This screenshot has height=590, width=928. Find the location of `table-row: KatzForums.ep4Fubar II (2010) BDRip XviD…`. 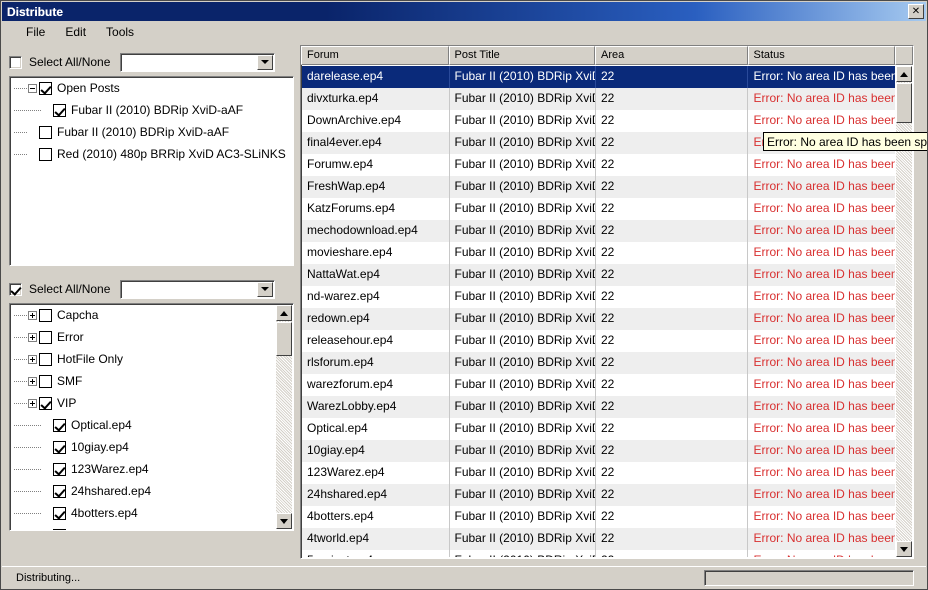

table-row: KatzForums.ep4Fubar II (2010) BDRip XviD… is located at coordinates (598, 209).